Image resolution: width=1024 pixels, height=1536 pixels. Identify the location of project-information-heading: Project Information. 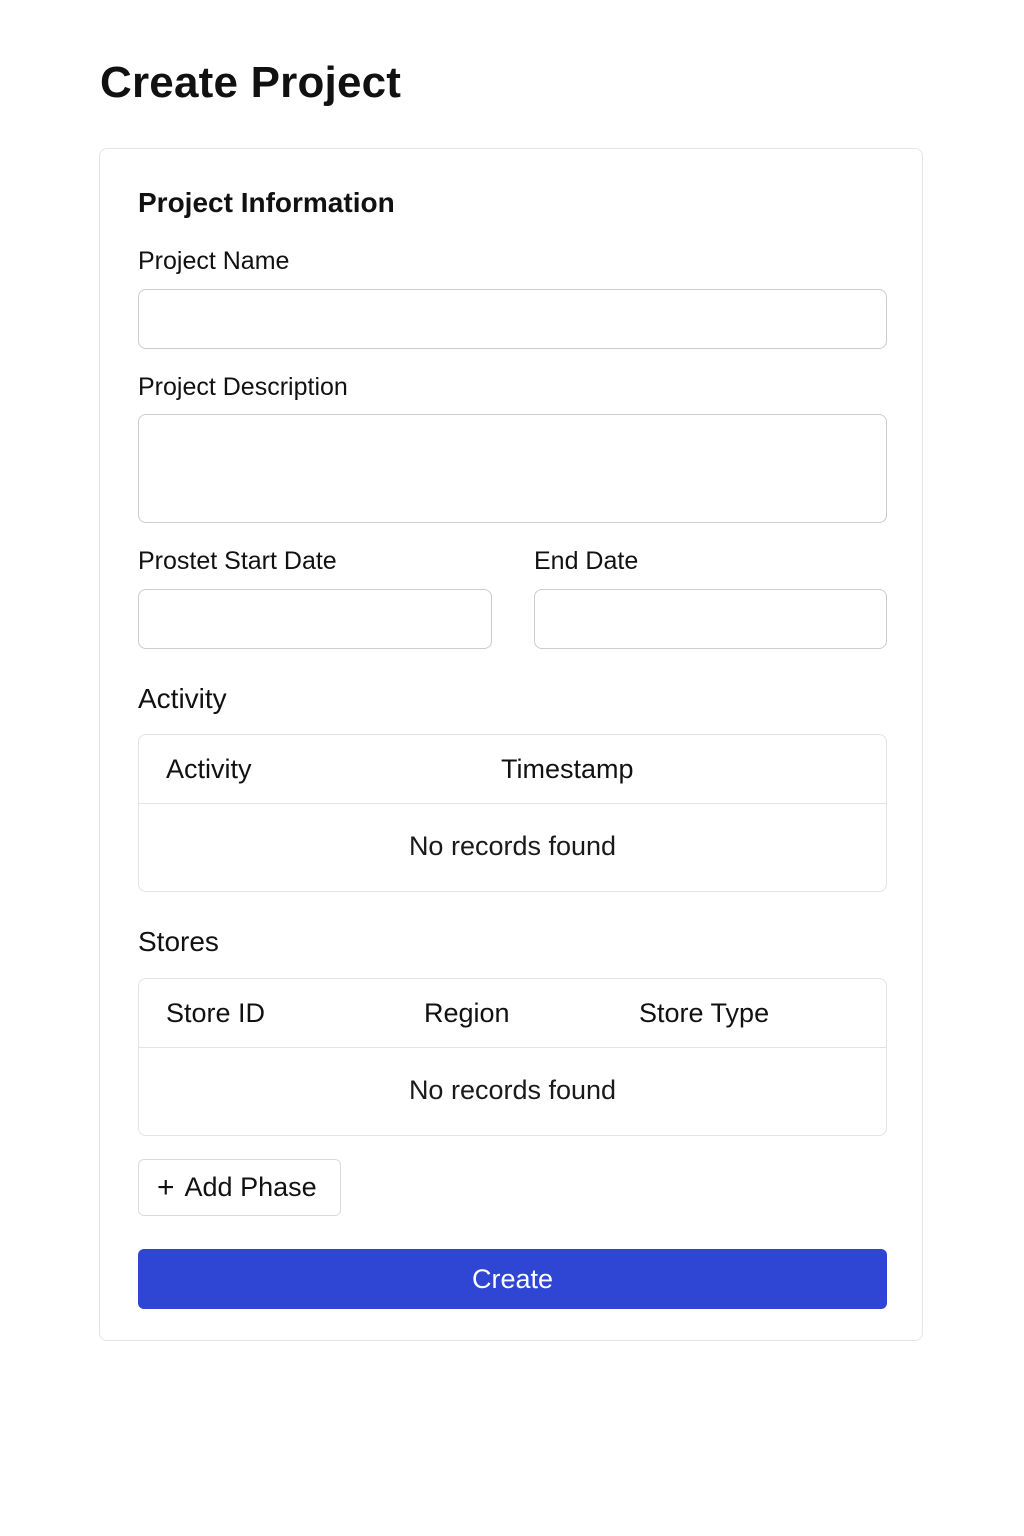
(266, 202).